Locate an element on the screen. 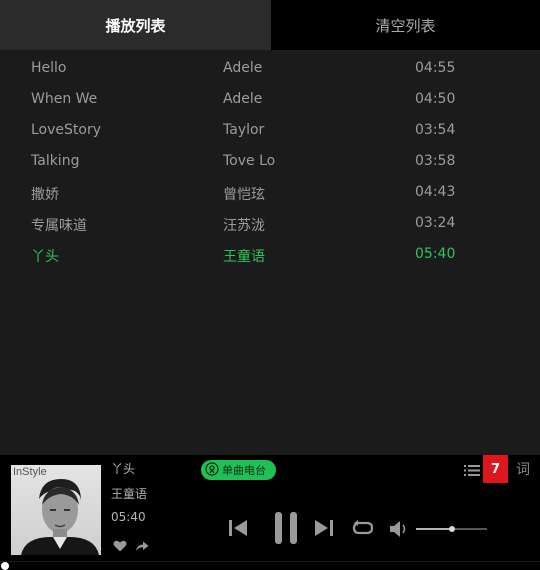  volume-slider-handle is located at coordinates (451, 529).